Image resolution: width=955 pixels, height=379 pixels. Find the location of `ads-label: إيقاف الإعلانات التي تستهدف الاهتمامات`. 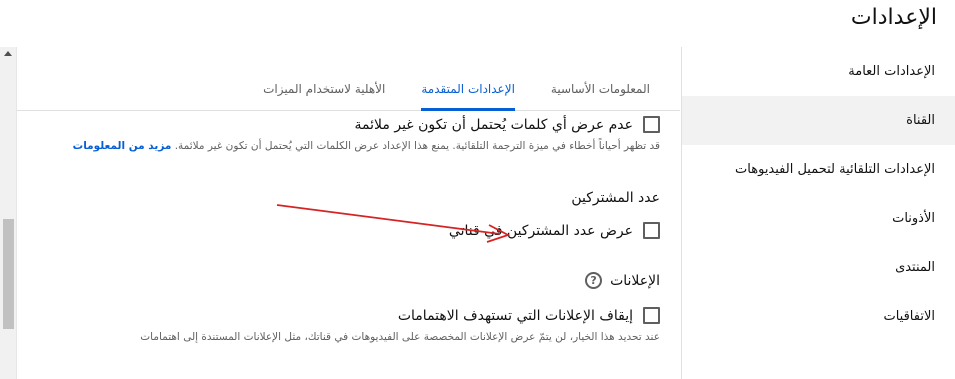

ads-label: إيقاف الإعلانات التي تستهدف الاهتمامات is located at coordinates (515, 315).